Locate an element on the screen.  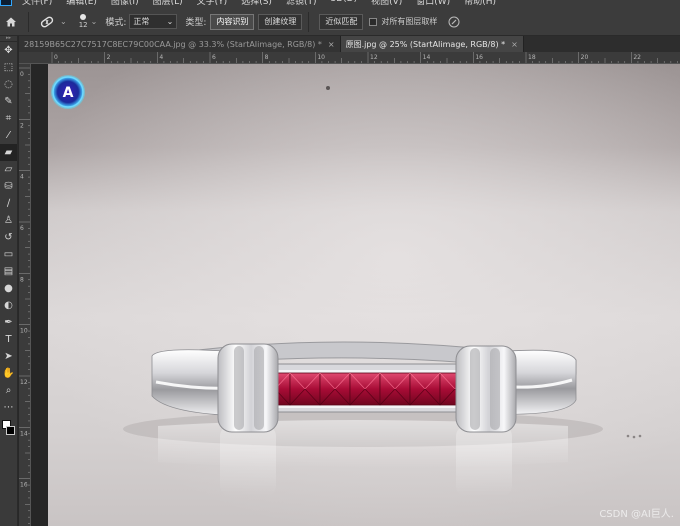
tool-brush: ∕ is located at coordinates (8, 203).